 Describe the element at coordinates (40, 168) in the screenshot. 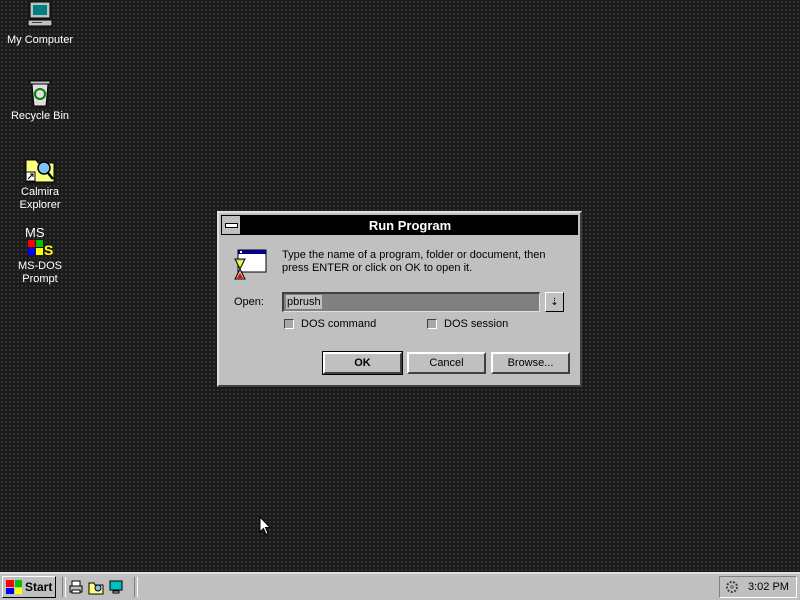

I see `explorer-icon` at that location.